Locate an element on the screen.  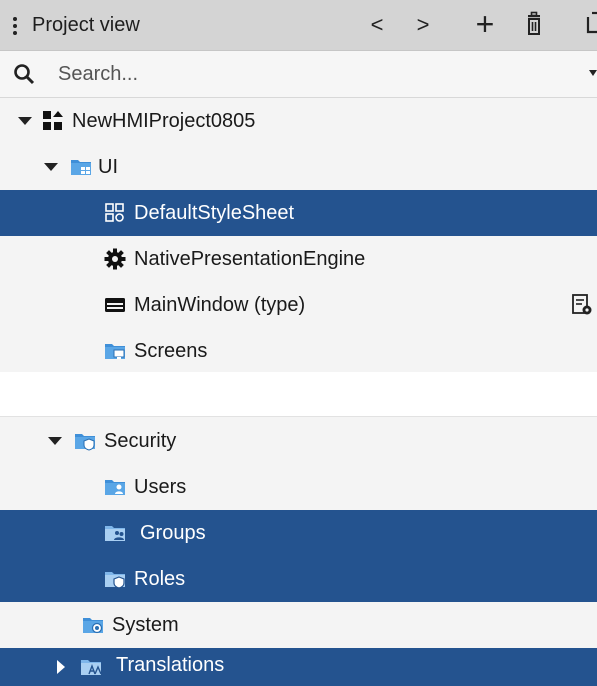
tree-item-screens: Screens is located at coordinates (298, 351).